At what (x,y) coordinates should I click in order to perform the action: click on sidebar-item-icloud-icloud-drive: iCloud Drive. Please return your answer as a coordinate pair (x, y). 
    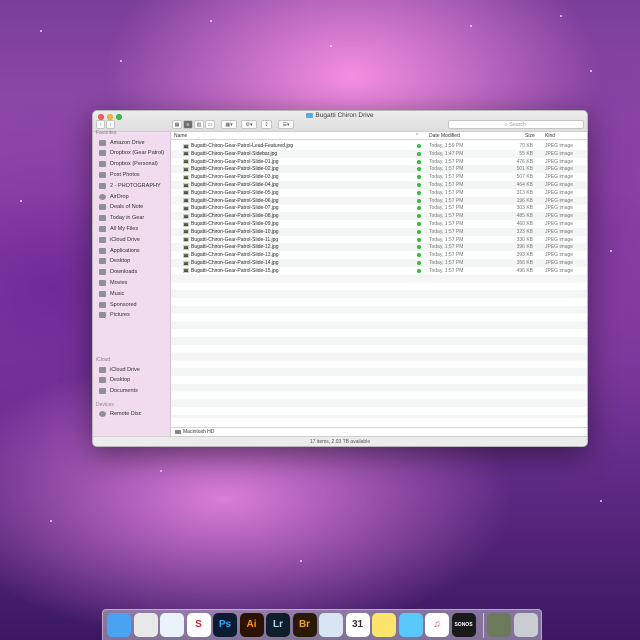
    Looking at the image, I should click on (119, 369).